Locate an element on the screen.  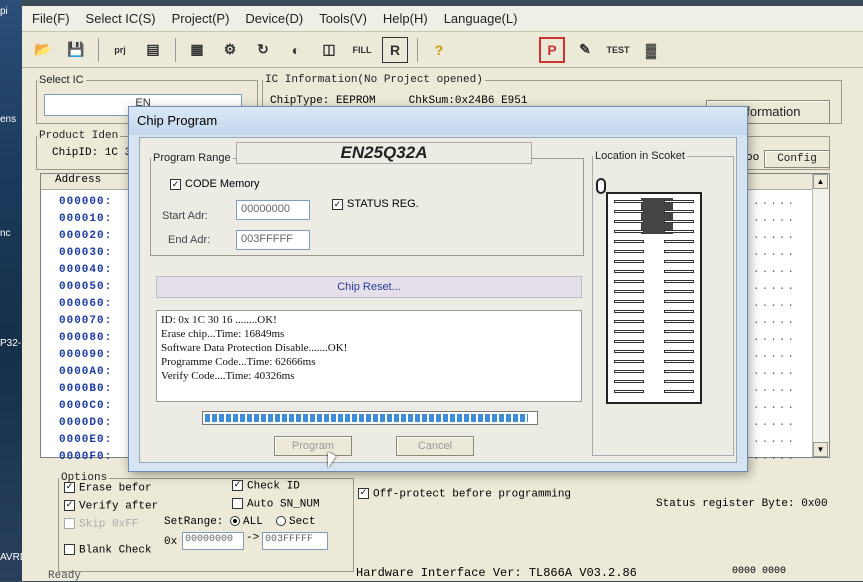
menu-project: Project(P) is located at coordinates (201, 18).